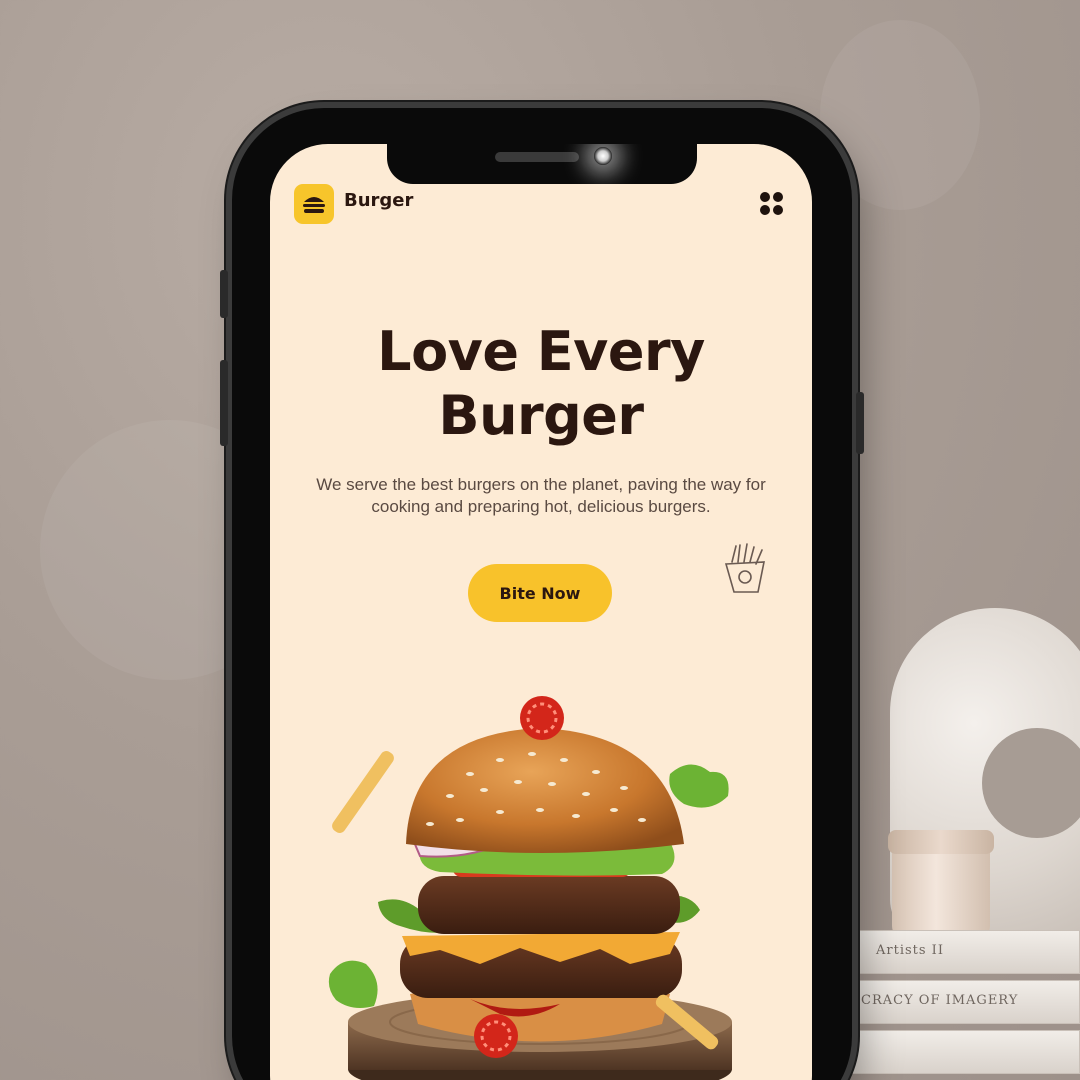 The width and height of the screenshot is (1080, 1080). I want to click on page-title: Love Every Burger, so click(541, 384).